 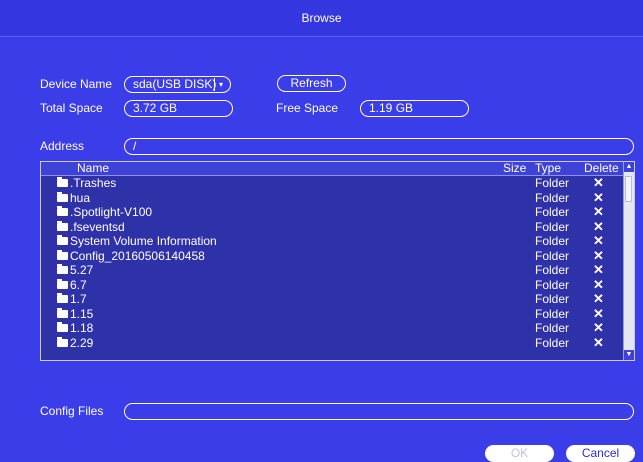 What do you see at coordinates (628, 189) in the screenshot?
I see `scrollbar-thumb` at bounding box center [628, 189].